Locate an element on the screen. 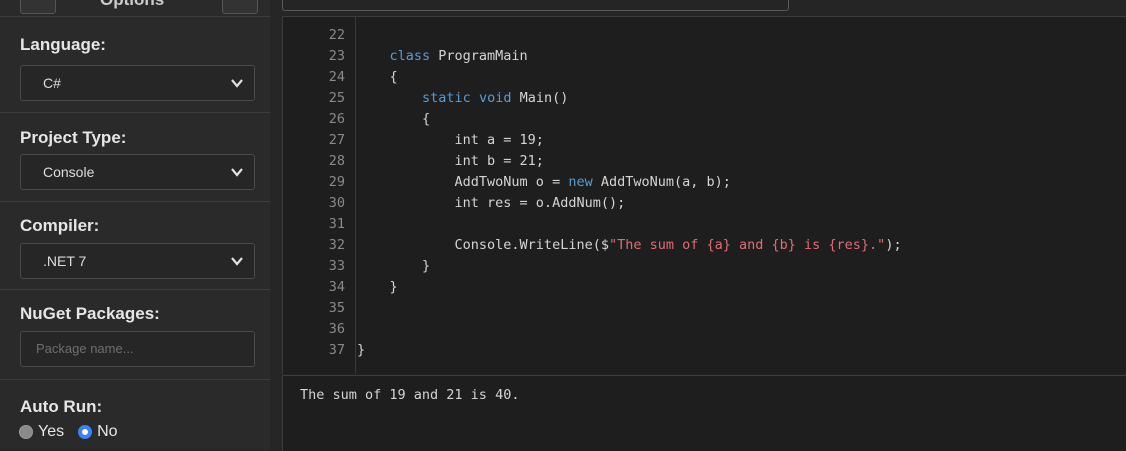  line-number: 32 is located at coordinates (336, 245).